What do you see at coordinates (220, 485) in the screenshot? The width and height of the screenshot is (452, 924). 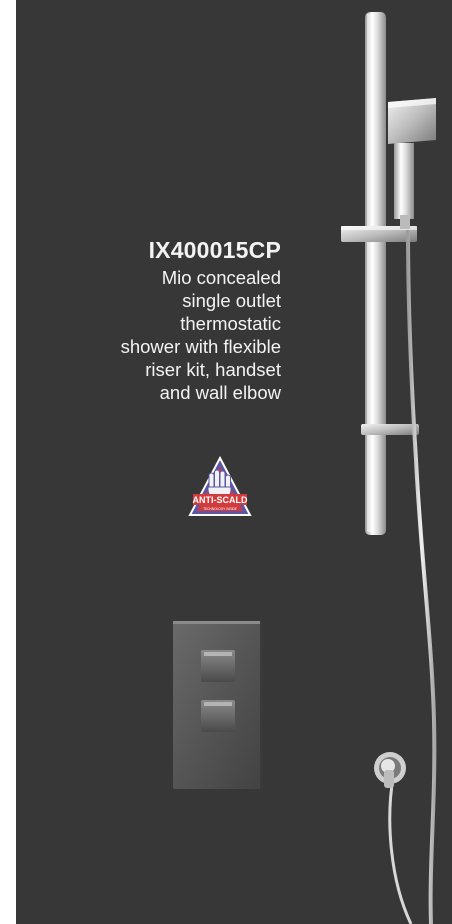 I see `anti-scald-badge: ANTI-SCALD TECHNOLOGY INSIDE` at bounding box center [220, 485].